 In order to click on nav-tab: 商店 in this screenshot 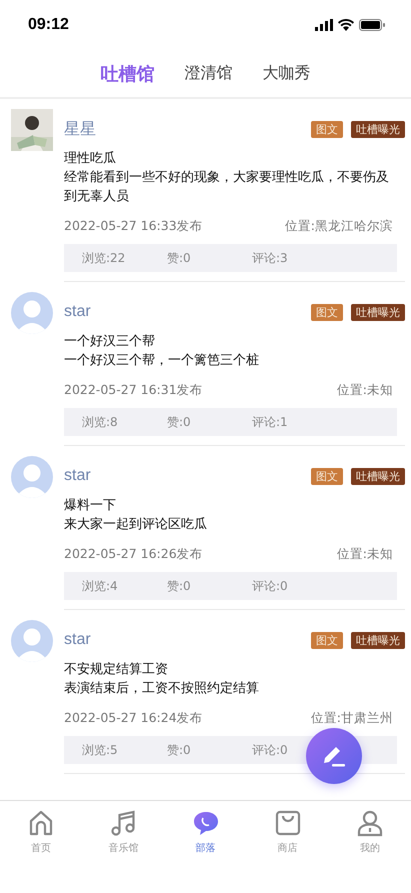, I will do `click(287, 832)`.